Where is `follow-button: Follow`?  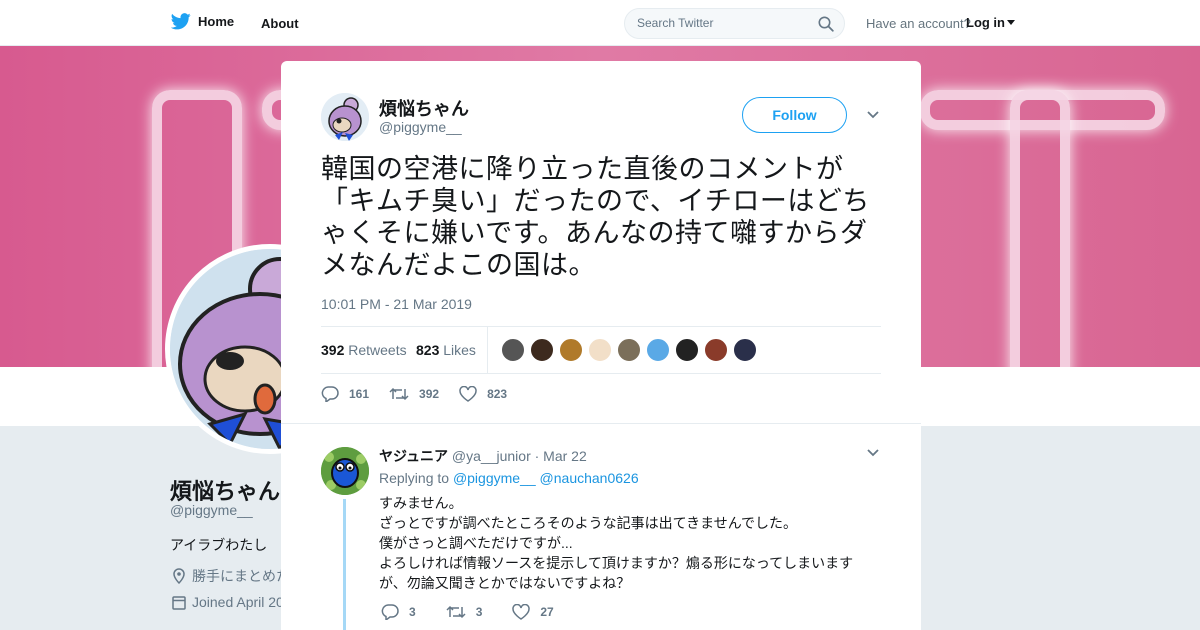 follow-button: Follow is located at coordinates (794, 115).